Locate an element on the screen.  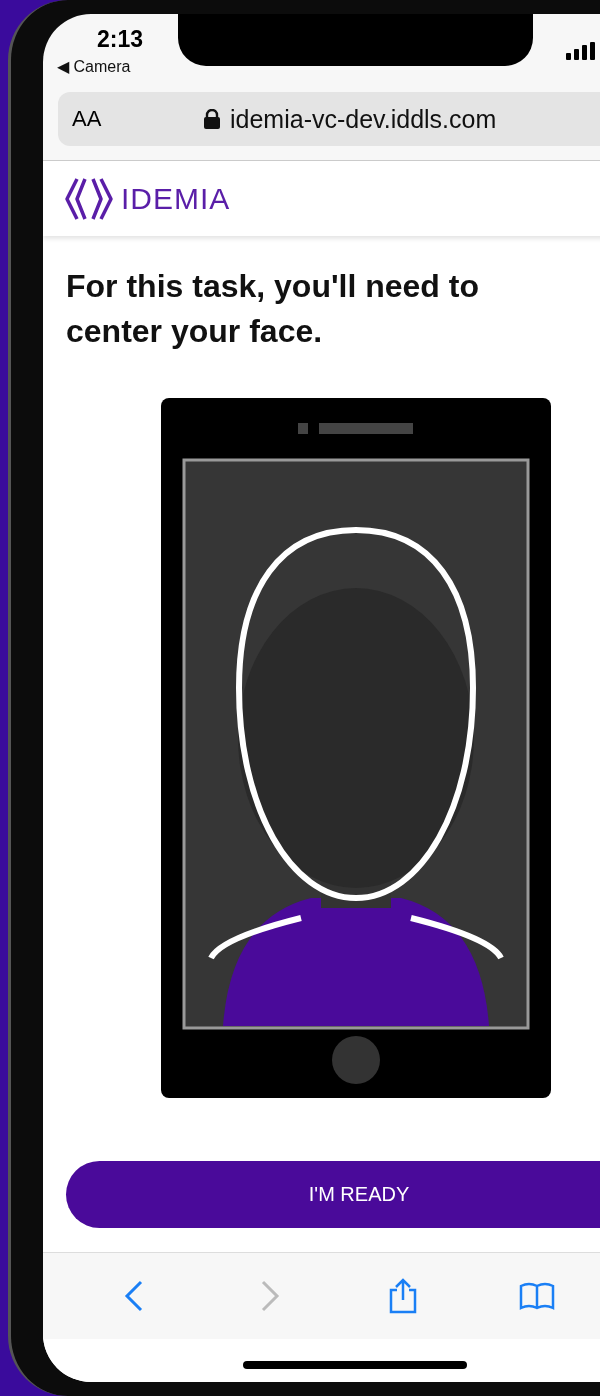
url-text: idemia-vc-dev.iddls.com is located at coordinates (363, 119).